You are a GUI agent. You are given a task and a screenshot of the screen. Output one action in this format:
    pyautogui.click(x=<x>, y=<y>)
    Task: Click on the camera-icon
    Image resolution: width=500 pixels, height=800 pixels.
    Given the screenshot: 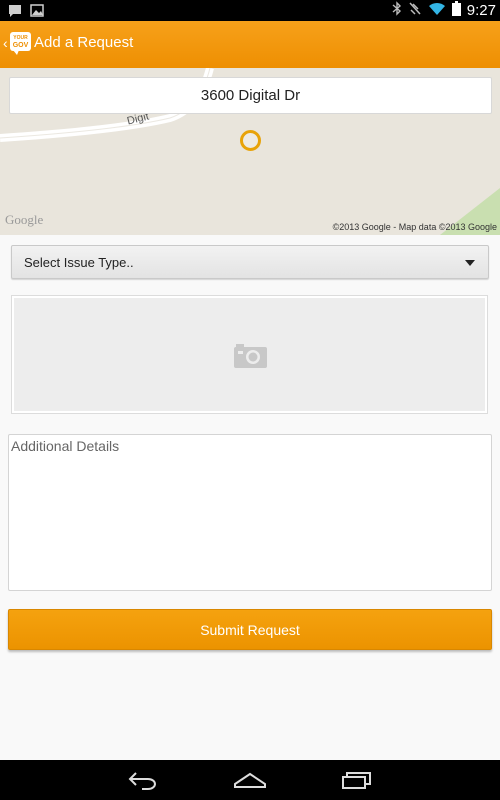 What is the action you would take?
    pyautogui.click(x=250, y=357)
    